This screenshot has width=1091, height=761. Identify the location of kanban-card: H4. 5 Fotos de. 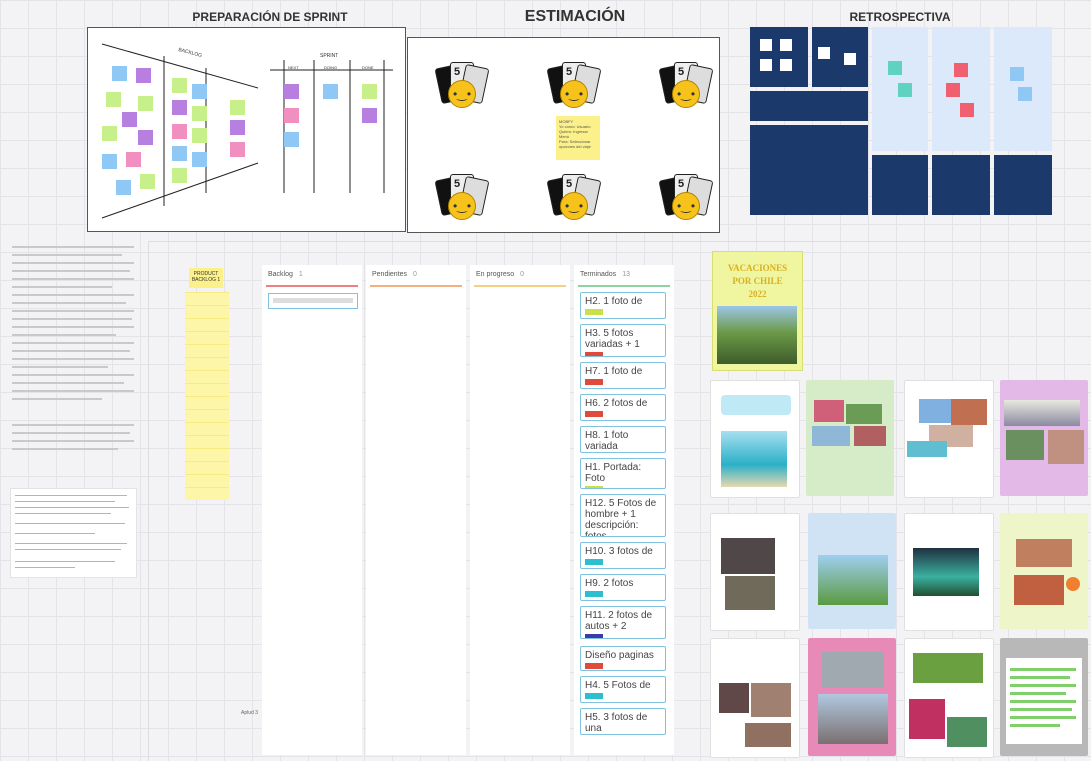
(623, 689).